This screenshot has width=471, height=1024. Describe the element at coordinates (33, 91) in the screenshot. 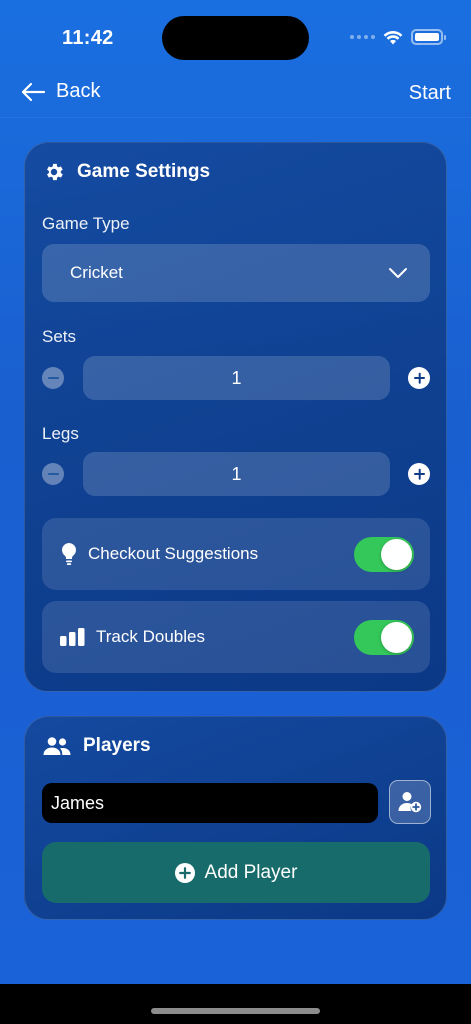

I see `arrow-left-icon` at that location.